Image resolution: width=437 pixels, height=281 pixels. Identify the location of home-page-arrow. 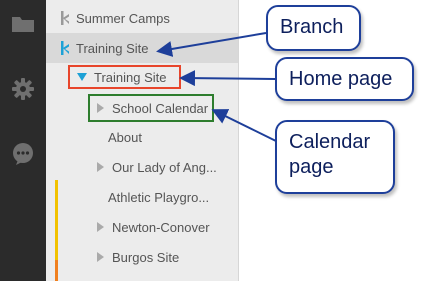
(227, 78).